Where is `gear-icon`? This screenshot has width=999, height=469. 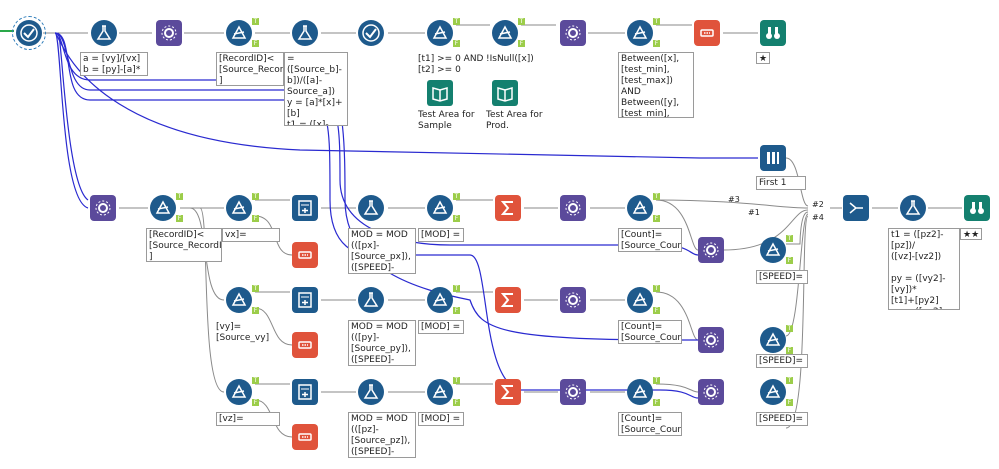 gear-icon is located at coordinates (573, 33).